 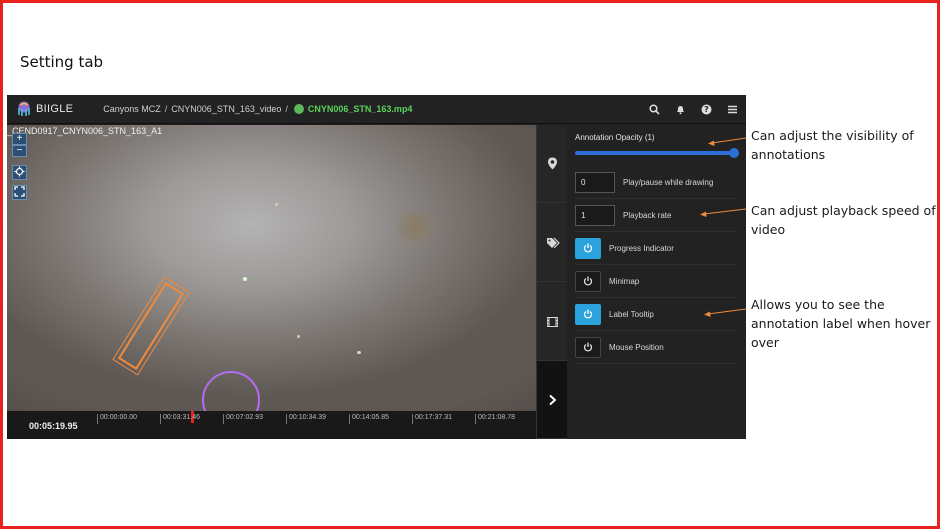 What do you see at coordinates (53, 426) in the screenshot?
I see `current-time: 00:05:19.95` at bounding box center [53, 426].